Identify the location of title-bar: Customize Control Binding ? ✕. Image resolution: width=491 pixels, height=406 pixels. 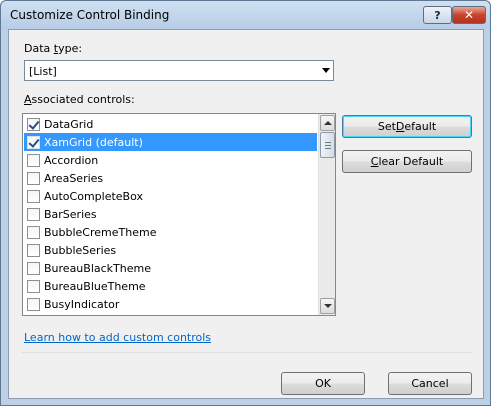
(245, 15).